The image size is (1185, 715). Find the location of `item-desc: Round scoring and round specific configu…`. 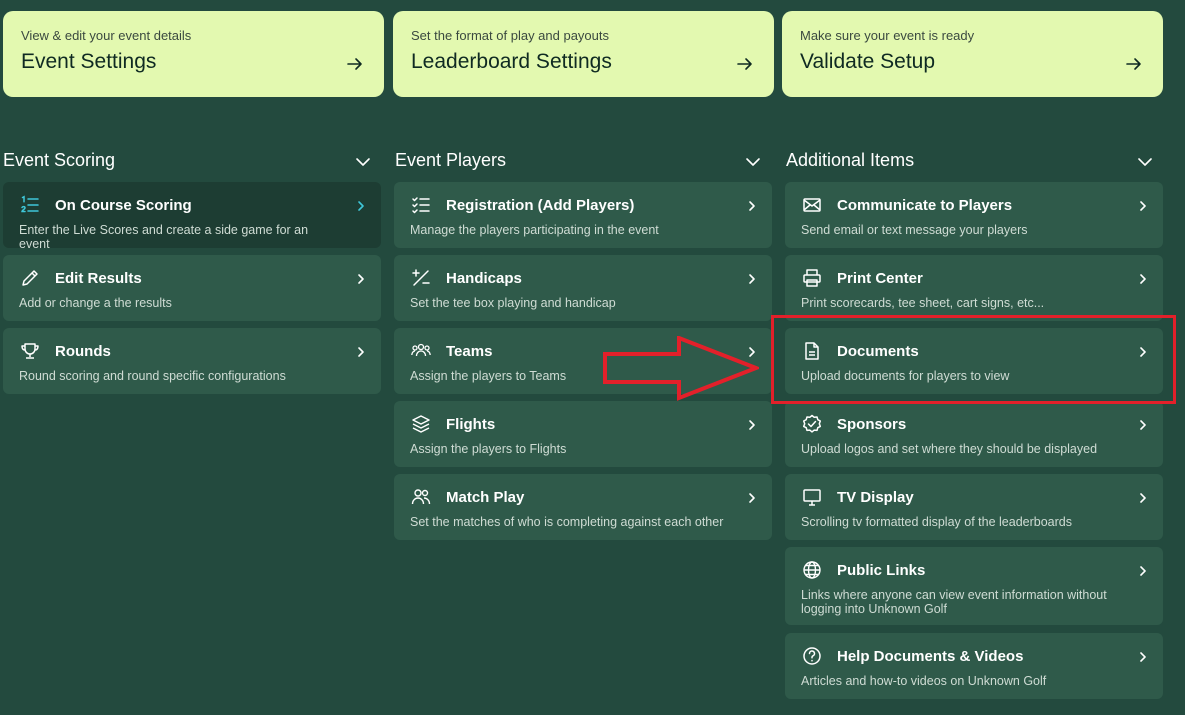

item-desc: Round scoring and round specific configu… is located at coordinates (152, 376).